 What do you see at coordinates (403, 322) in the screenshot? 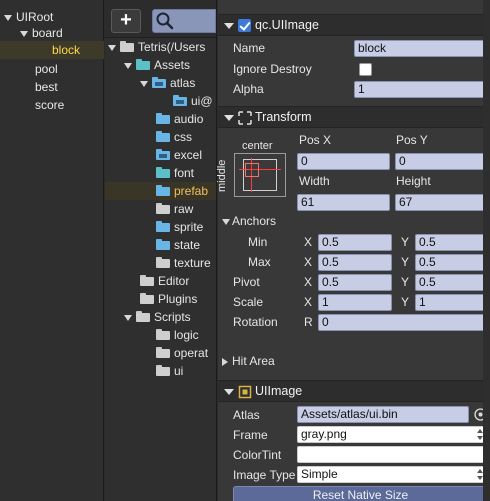
I see `rotation-field: 0` at bounding box center [403, 322].